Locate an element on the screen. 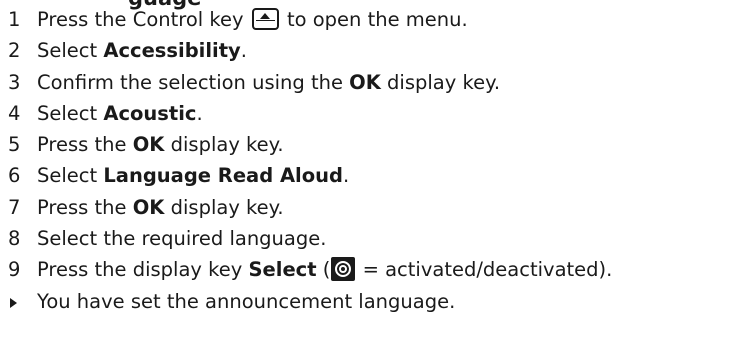 The height and width of the screenshot is (346, 732). step-text-post: = activated/deactivated). is located at coordinates (484, 270).